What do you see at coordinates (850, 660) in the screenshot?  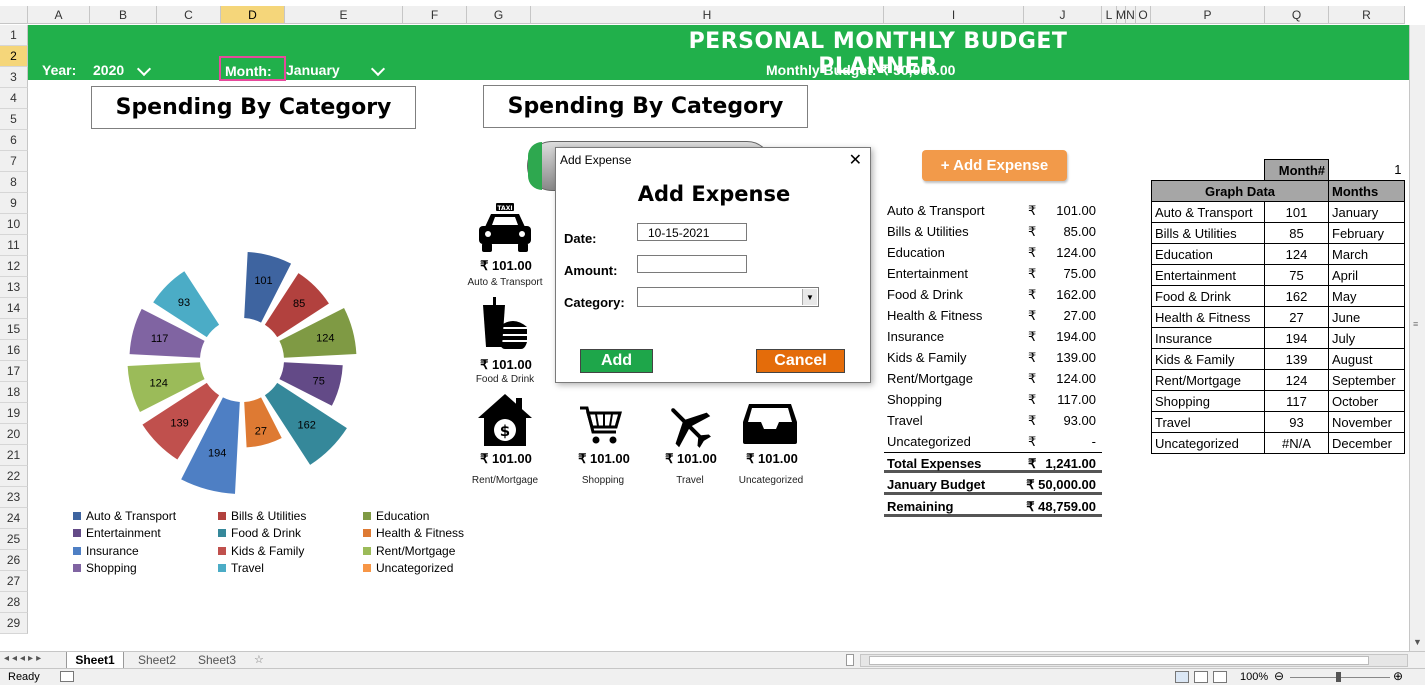 I see `tab-split-handle` at bounding box center [850, 660].